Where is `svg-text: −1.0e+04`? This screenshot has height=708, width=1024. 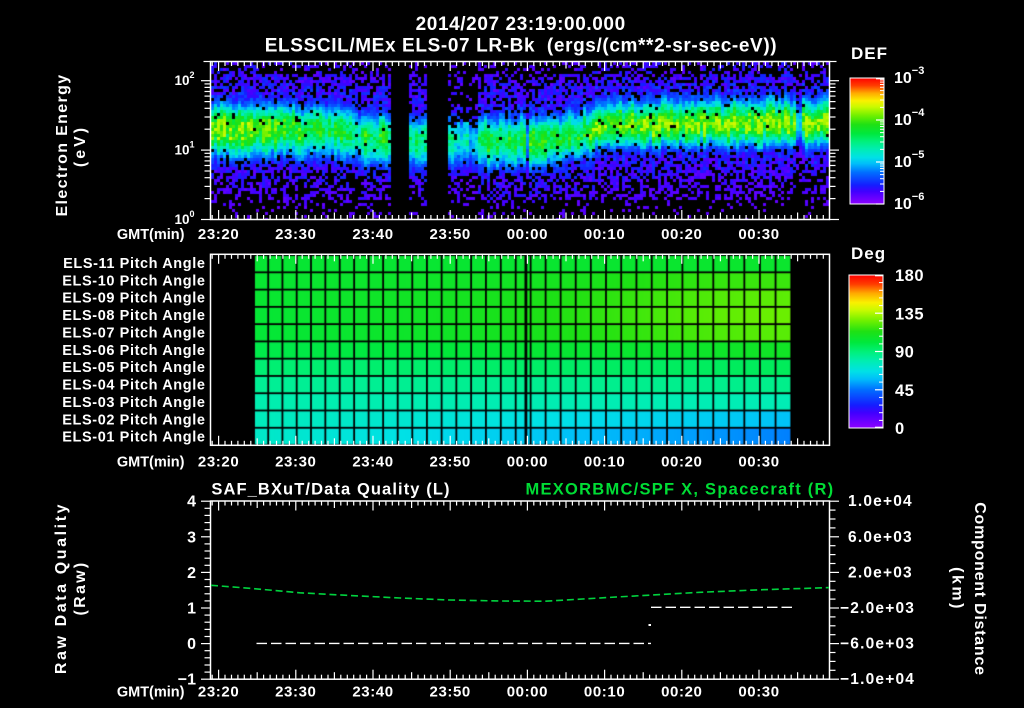 svg-text: −1.0e+04 is located at coordinates (877, 679).